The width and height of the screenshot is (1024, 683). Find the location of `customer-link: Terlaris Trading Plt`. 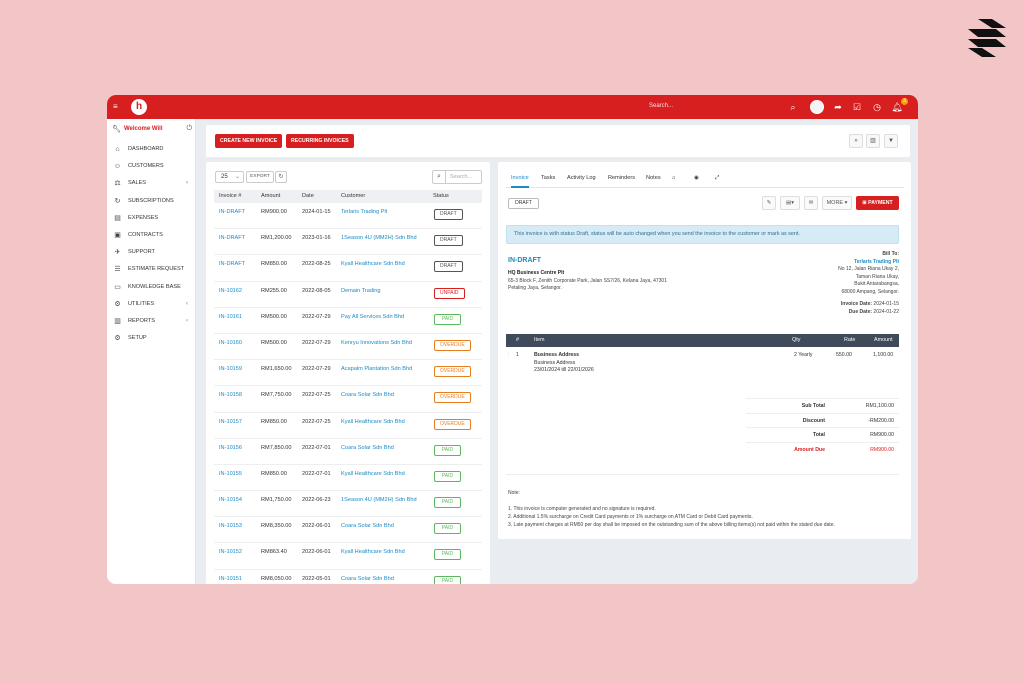

customer-link: Terlaris Trading Plt is located at coordinates (364, 212).